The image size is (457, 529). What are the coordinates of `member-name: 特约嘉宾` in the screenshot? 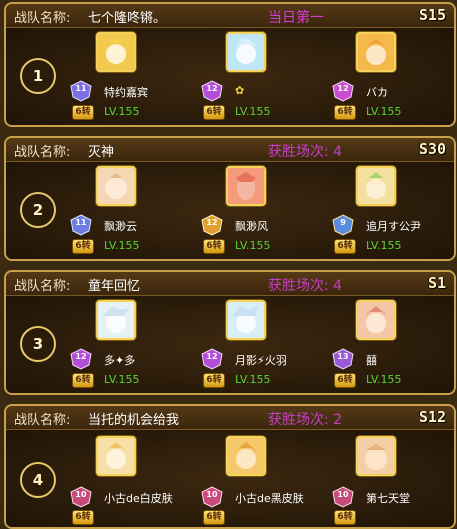 It's located at (126, 92).